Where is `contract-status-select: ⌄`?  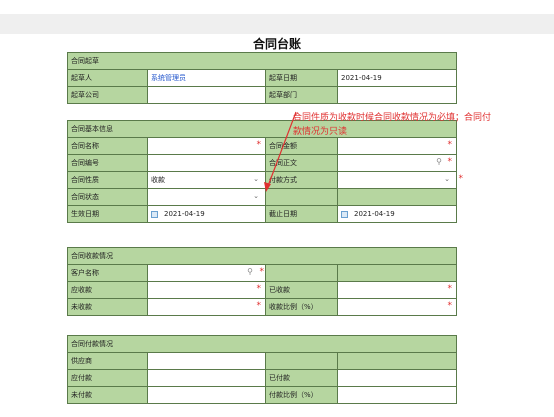 contract-status-select: ⌄ is located at coordinates (206, 197).